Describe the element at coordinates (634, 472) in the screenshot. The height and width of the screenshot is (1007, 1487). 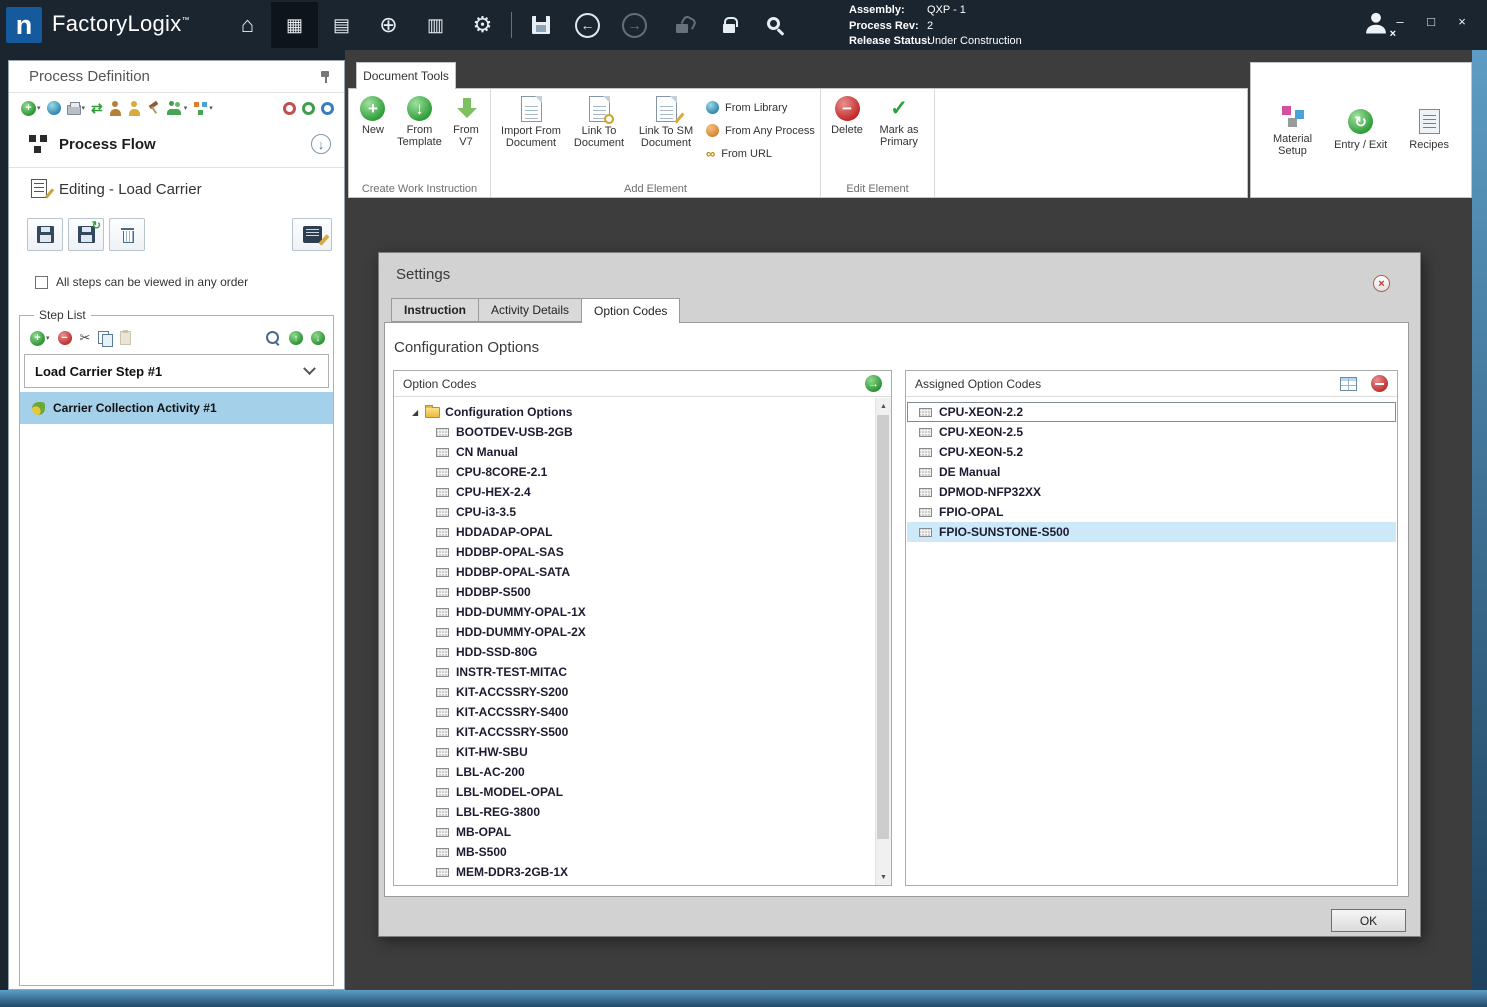
I see `option-code-item: CPU-8CORE-2.1` at that location.